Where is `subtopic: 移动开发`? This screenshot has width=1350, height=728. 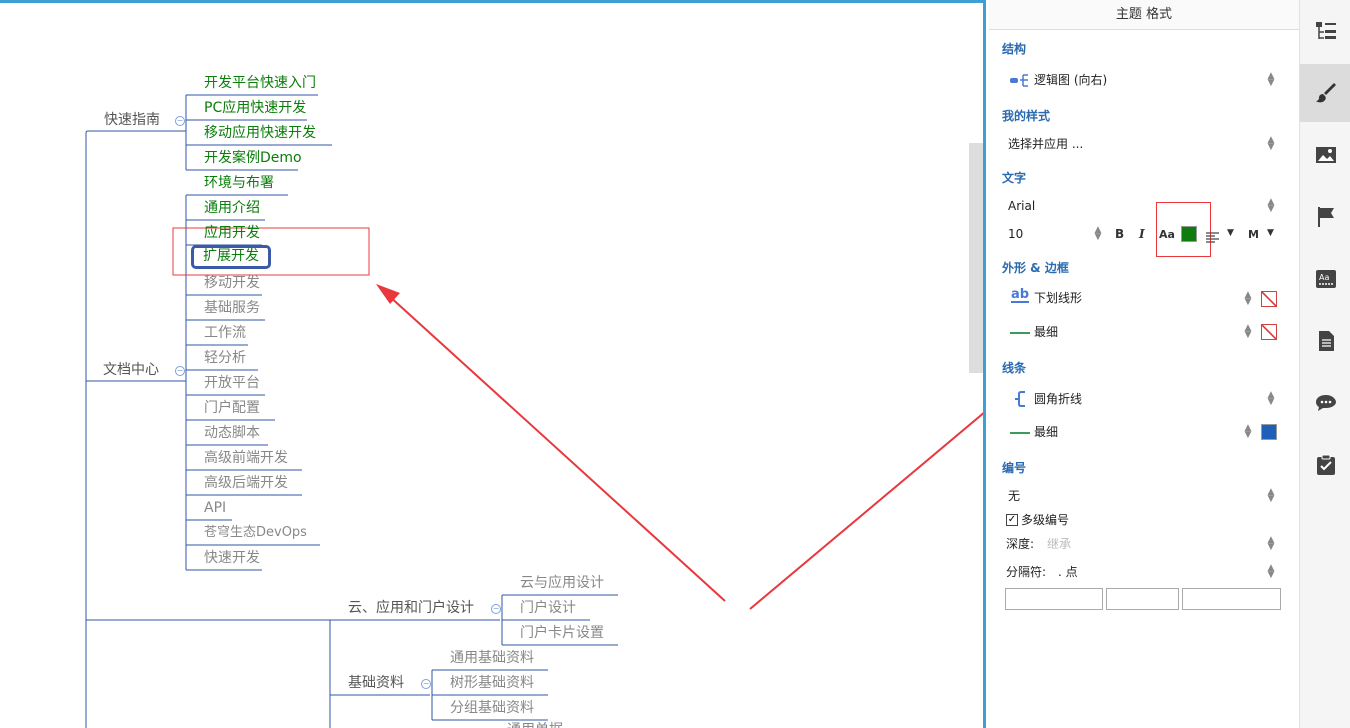 subtopic: 移动开发 is located at coordinates (232, 283).